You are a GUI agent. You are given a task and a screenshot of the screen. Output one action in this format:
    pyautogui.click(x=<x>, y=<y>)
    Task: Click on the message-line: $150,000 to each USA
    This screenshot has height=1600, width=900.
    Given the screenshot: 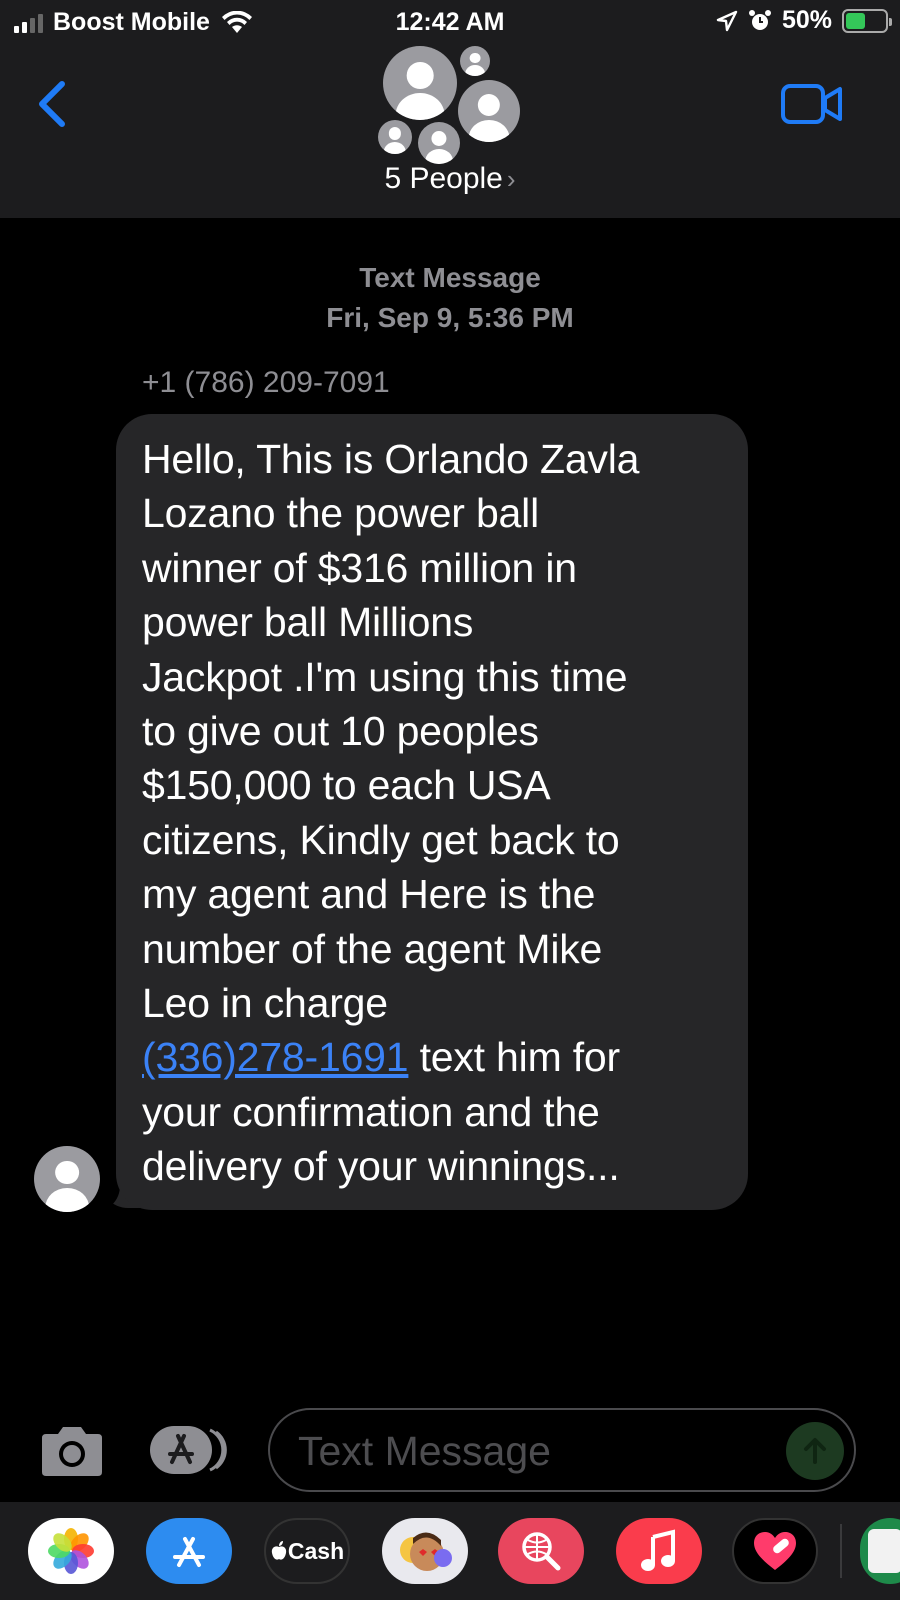 What is the action you would take?
    pyautogui.click(x=346, y=785)
    